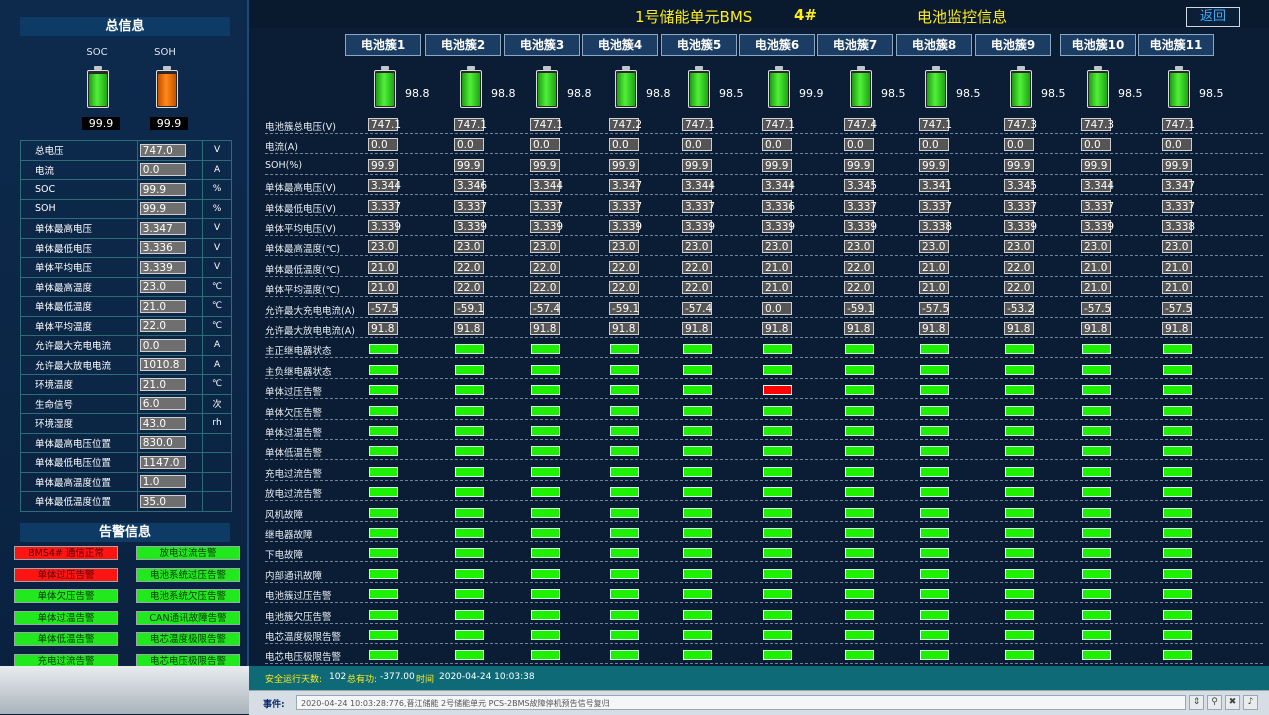  I want to click on pin-icon: ⚲, so click(1214, 702).